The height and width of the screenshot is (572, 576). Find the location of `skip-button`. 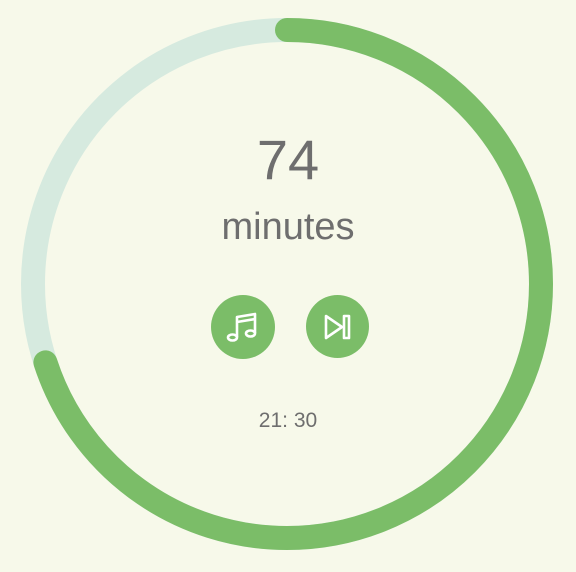

skip-button is located at coordinates (337, 326).